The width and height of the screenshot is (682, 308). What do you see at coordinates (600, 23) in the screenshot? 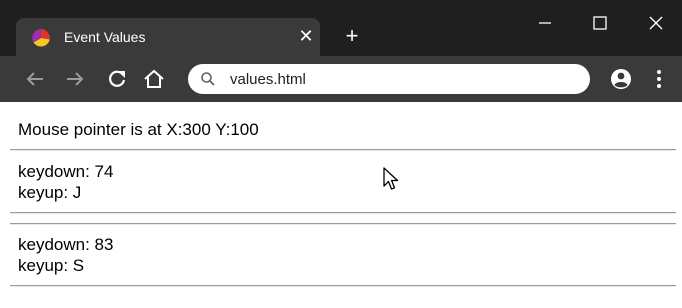
I see `maximize-icon` at bounding box center [600, 23].